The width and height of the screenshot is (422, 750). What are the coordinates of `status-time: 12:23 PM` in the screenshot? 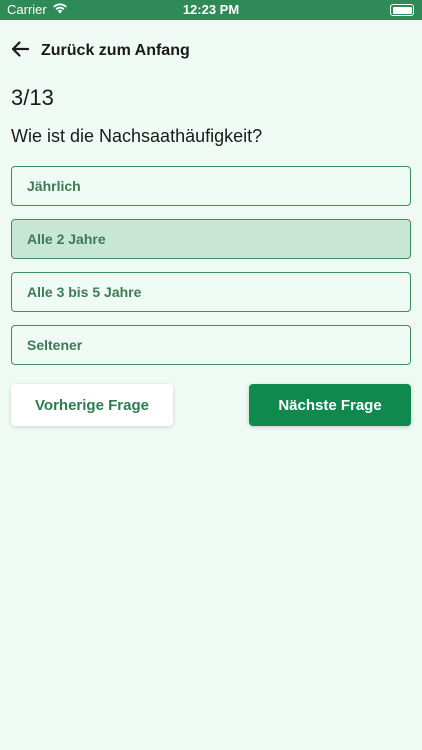 It's located at (211, 9).